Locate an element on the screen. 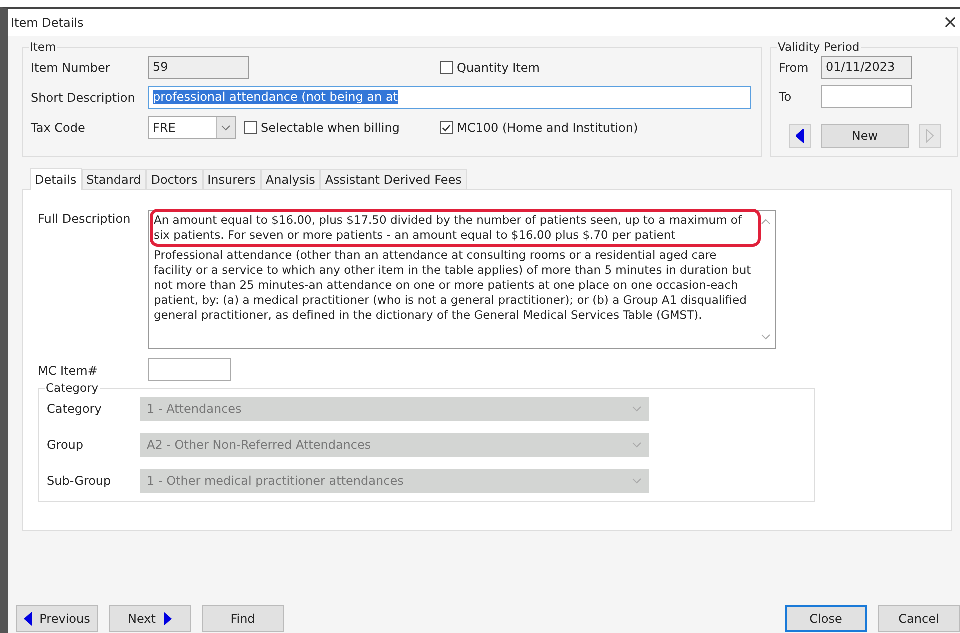 Image resolution: width=960 pixels, height=633 pixels. description-text: Professional attendance (other than an attendance at consulting rooms or a residential aged care facility or a service to which any other item in the table applies) of more than 5 minutes in duration but not more than 25 minutes-an attendance on one or more patients at one place on one occasion-each patient, by: (a) a medical practitioner (who is not a general practitioner); or (b) a Group A1 disqualified general practitioner, as defined in the dictionary of the General Medical Services Table (GMST). is located at coordinates (453, 285).